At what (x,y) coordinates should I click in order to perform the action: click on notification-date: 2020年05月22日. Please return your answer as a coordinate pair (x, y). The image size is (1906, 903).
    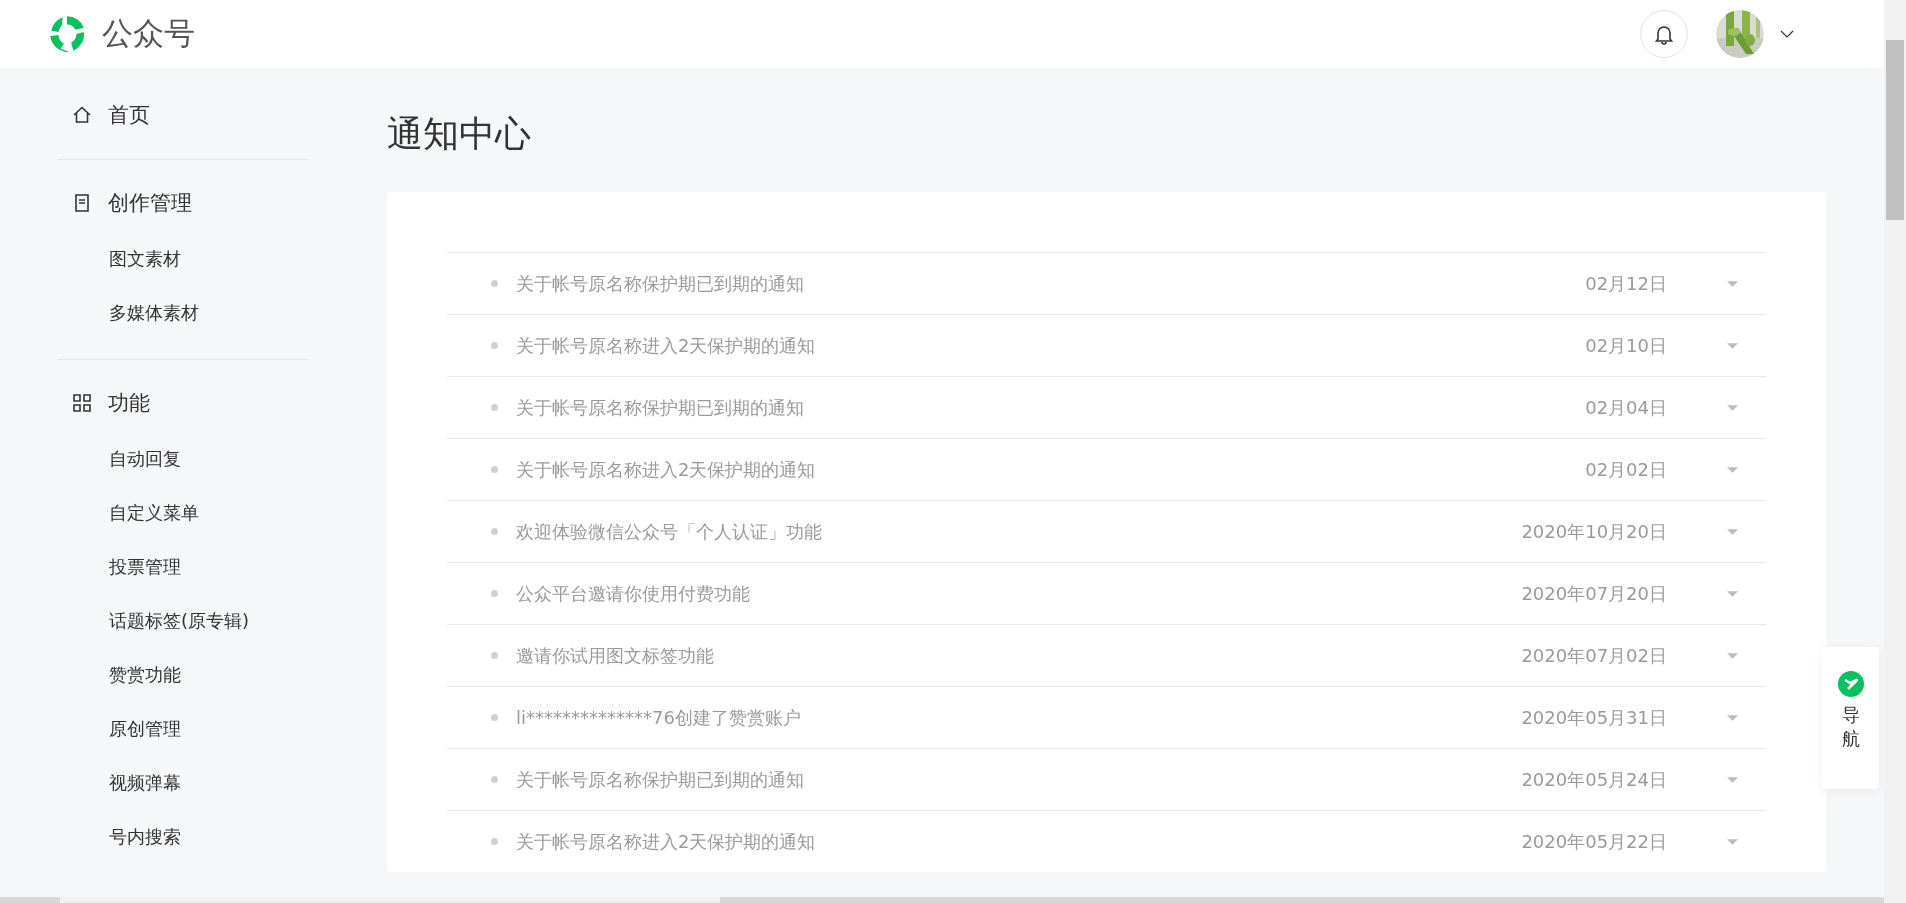
    Looking at the image, I should click on (1594, 841).